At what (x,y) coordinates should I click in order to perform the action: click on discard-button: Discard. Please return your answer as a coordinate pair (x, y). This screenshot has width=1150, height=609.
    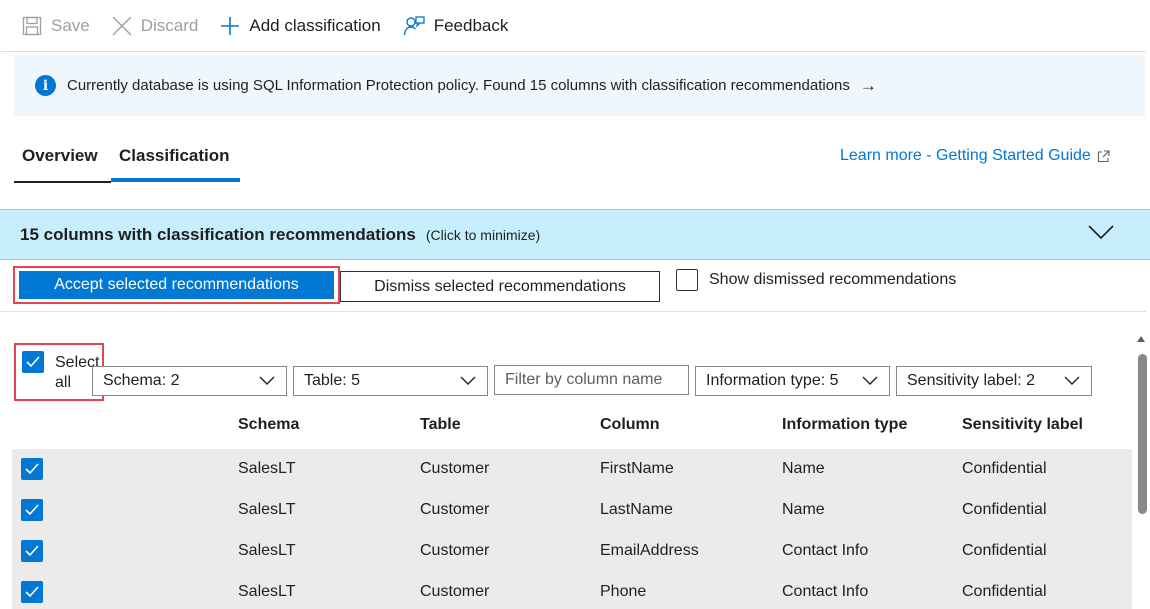
    Looking at the image, I should click on (155, 25).